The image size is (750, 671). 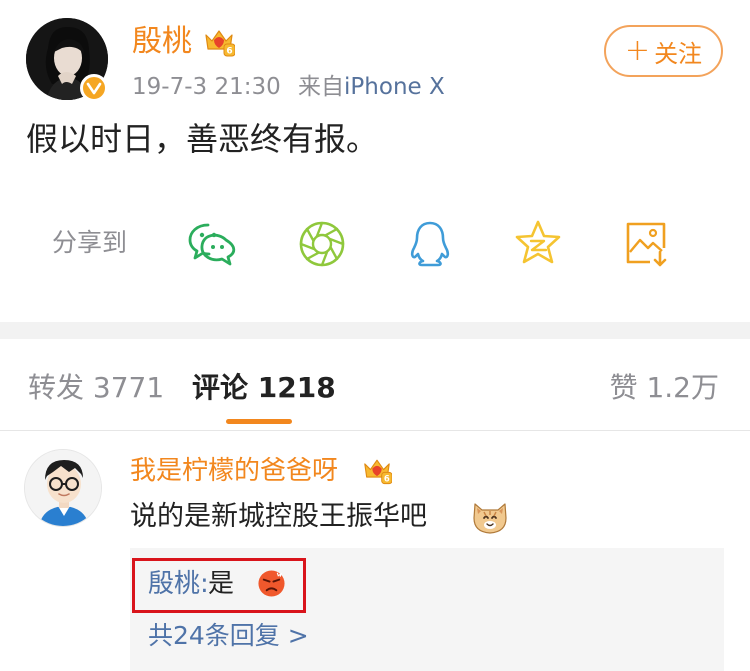 I want to click on wechat-icon, so click(x=214, y=244).